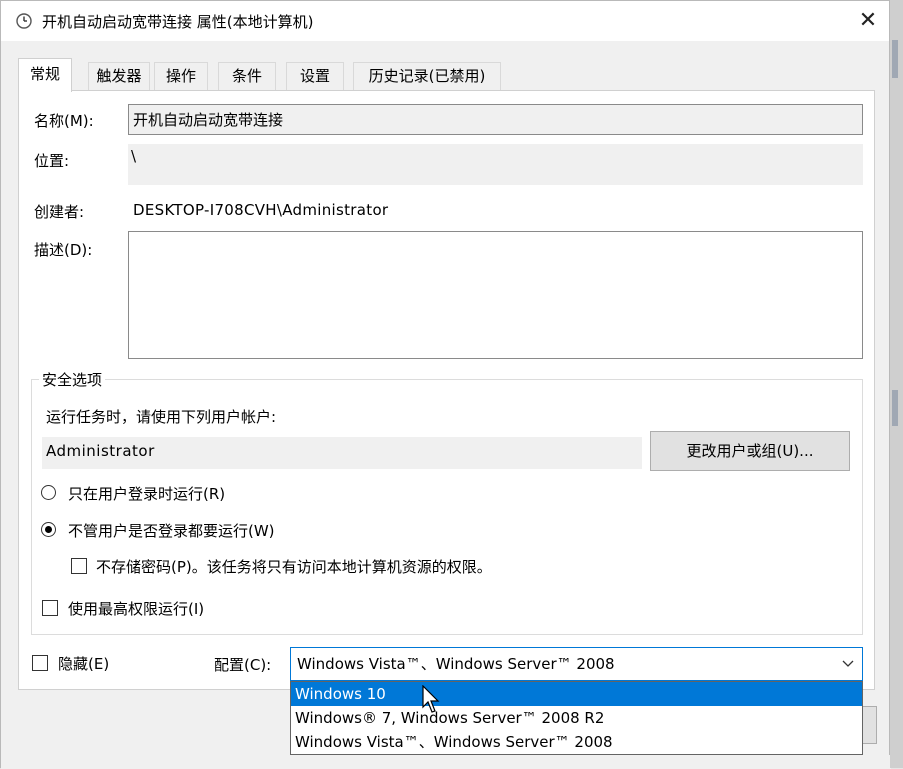 This screenshot has height=769, width=903. What do you see at coordinates (243, 665) in the screenshot?
I see `configure-label: 配置(C):` at bounding box center [243, 665].